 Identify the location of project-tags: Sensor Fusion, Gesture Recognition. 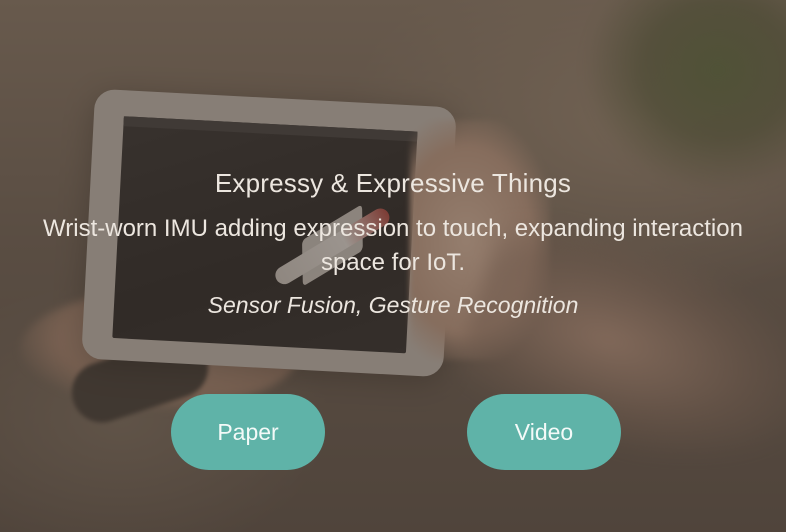
(393, 305).